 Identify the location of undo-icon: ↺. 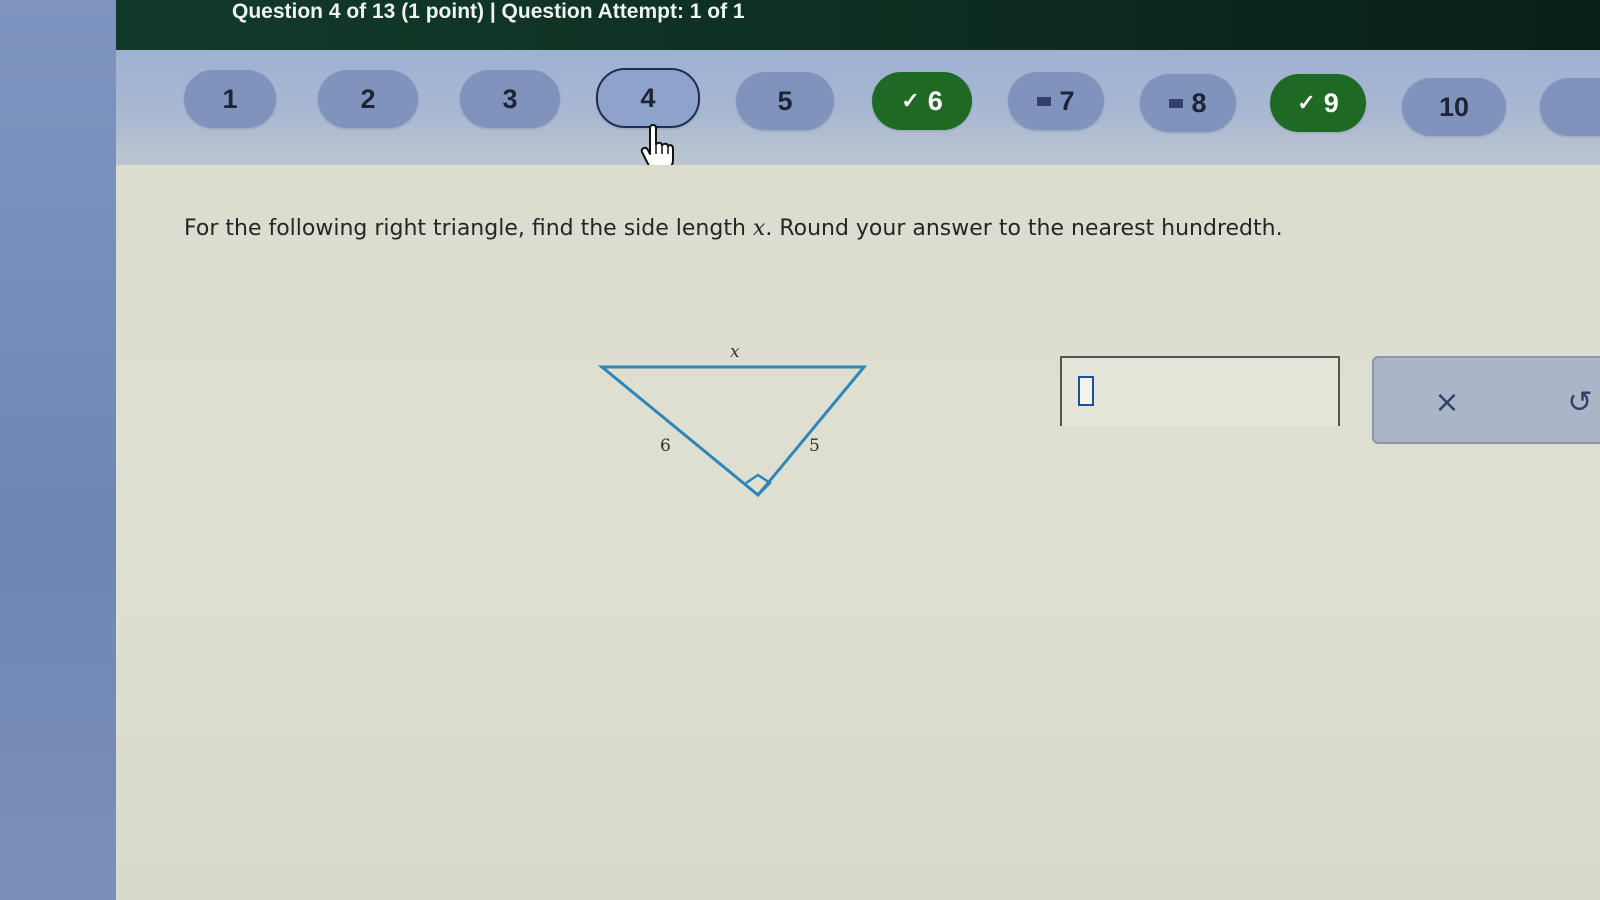
(1580, 402).